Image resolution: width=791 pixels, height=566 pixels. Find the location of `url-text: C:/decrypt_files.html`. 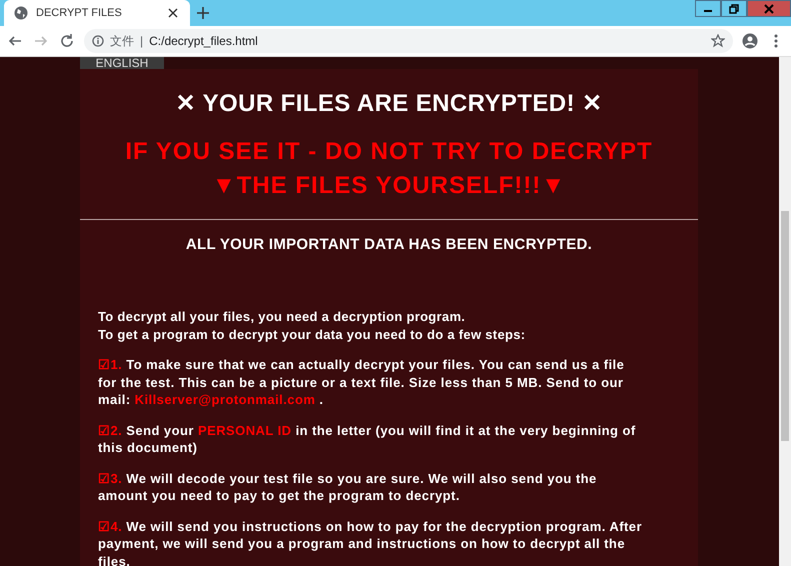

url-text: C:/decrypt_files.html is located at coordinates (204, 41).